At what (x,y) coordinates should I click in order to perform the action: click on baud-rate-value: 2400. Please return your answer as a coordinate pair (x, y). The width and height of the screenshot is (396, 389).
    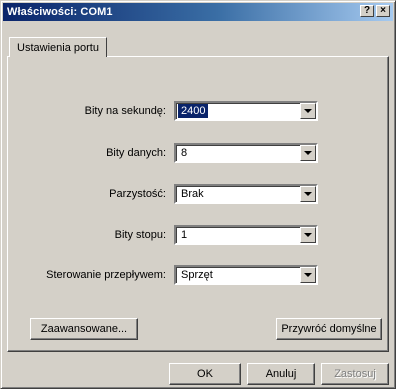
    Looking at the image, I should click on (193, 111).